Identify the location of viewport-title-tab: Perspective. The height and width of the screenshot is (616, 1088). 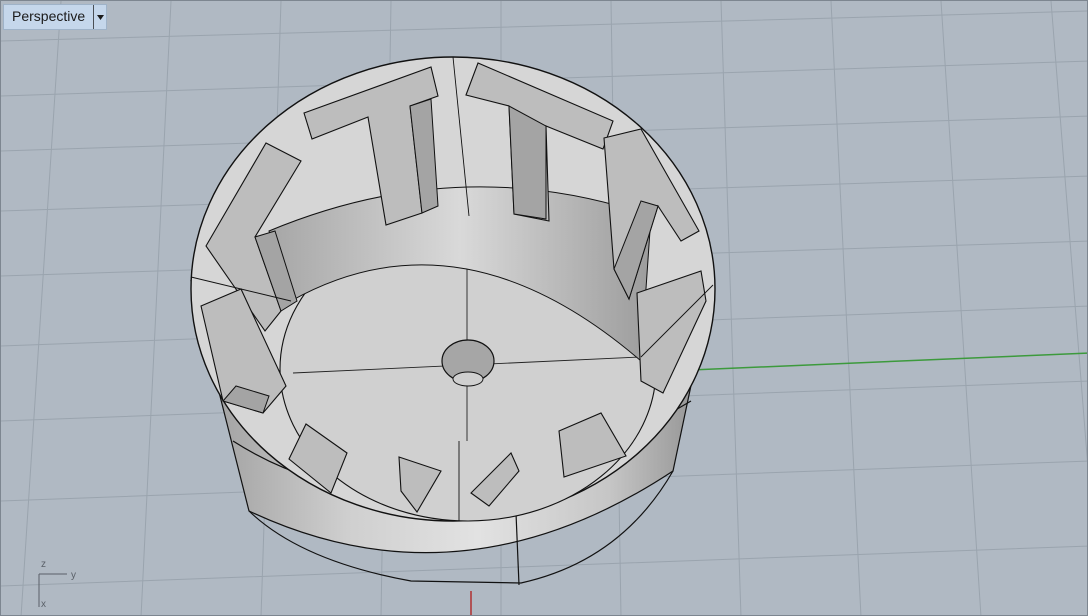
(55, 17).